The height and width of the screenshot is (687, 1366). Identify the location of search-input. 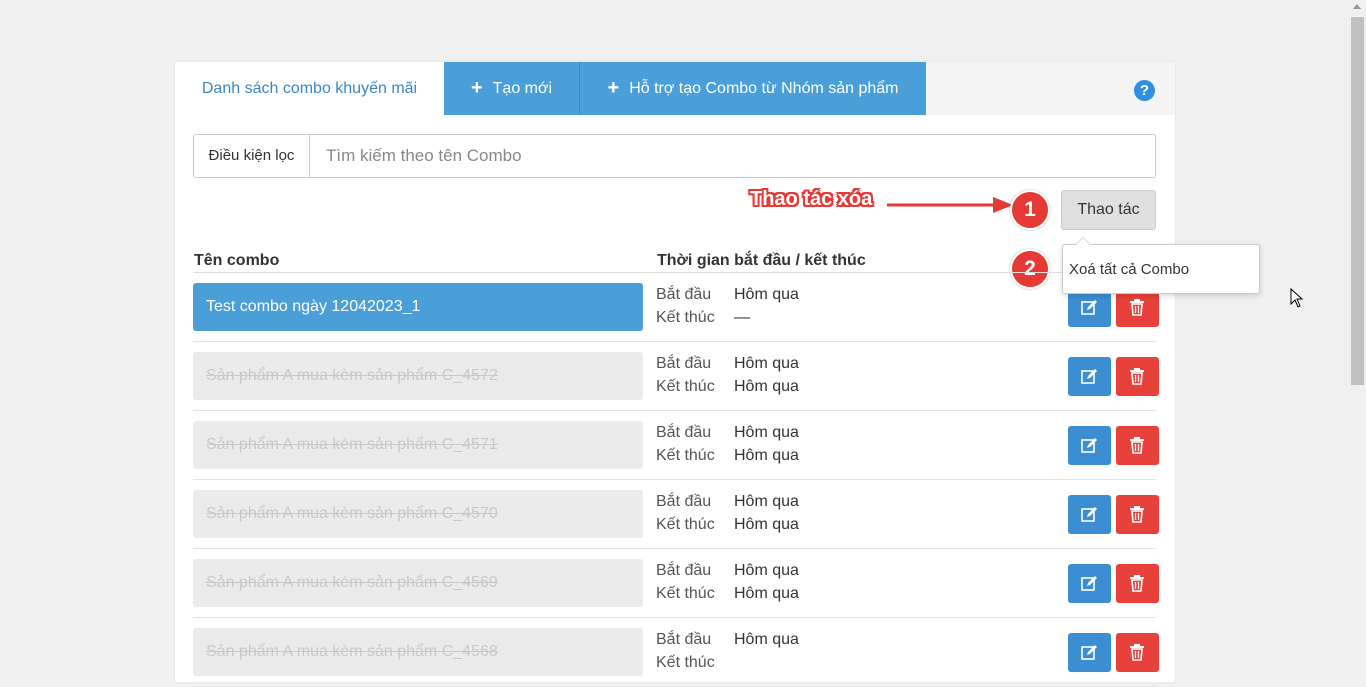
(732, 156).